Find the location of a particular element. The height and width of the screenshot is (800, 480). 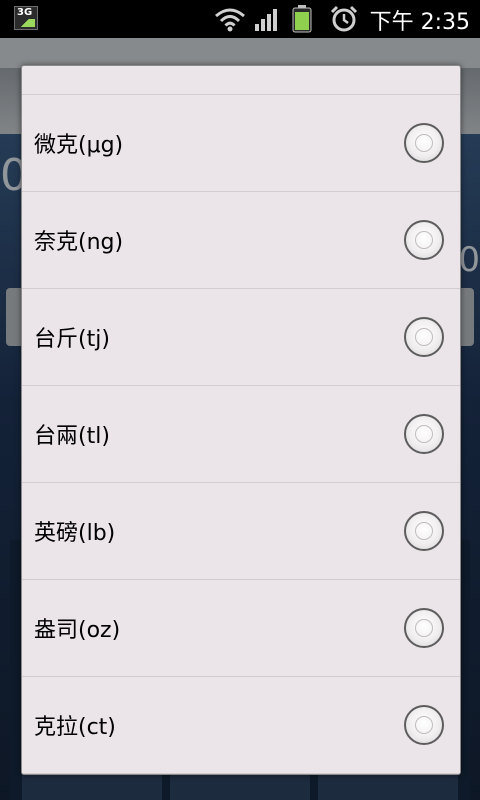

list-item-unit-carat: 克拉(ct) is located at coordinates (241, 725).